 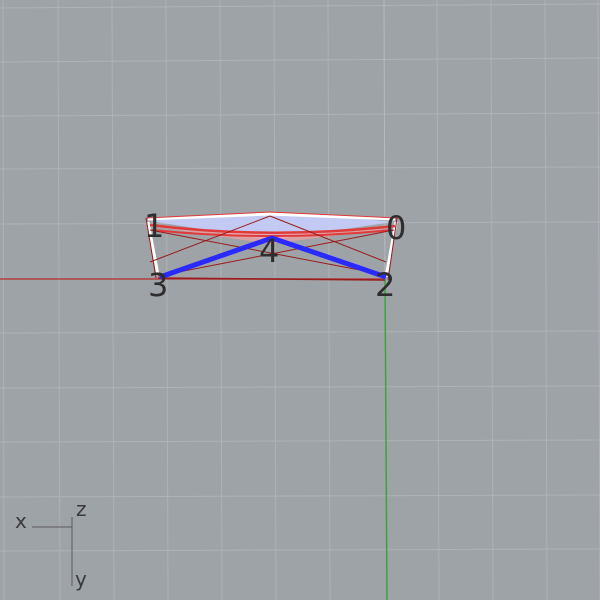 I want to click on axis-gizmo: x z y, so click(x=51, y=544).